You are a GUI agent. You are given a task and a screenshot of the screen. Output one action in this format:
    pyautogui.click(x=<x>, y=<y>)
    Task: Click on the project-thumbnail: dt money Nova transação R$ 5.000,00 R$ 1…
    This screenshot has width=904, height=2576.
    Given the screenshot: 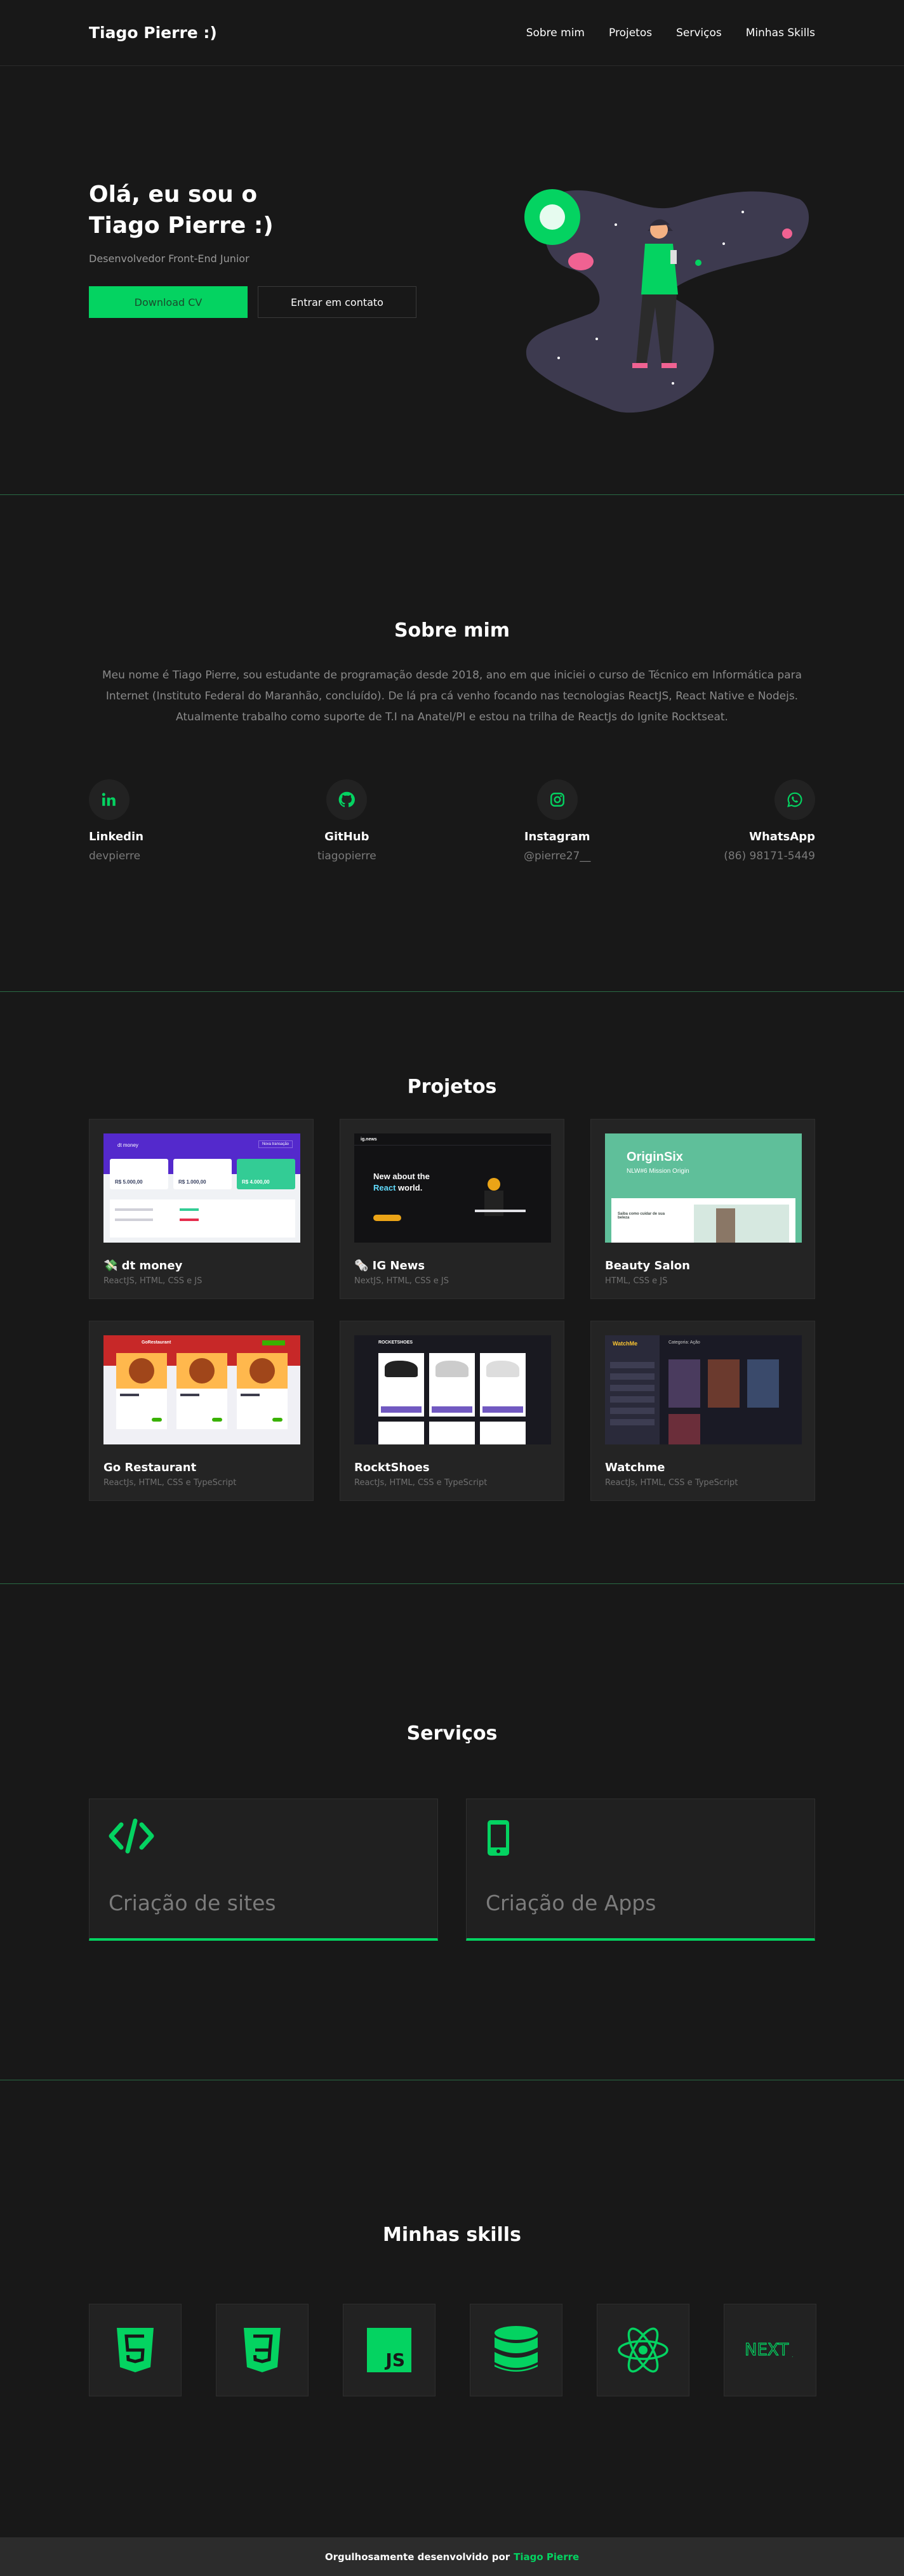 What is the action you would take?
    pyautogui.click(x=201, y=1188)
    